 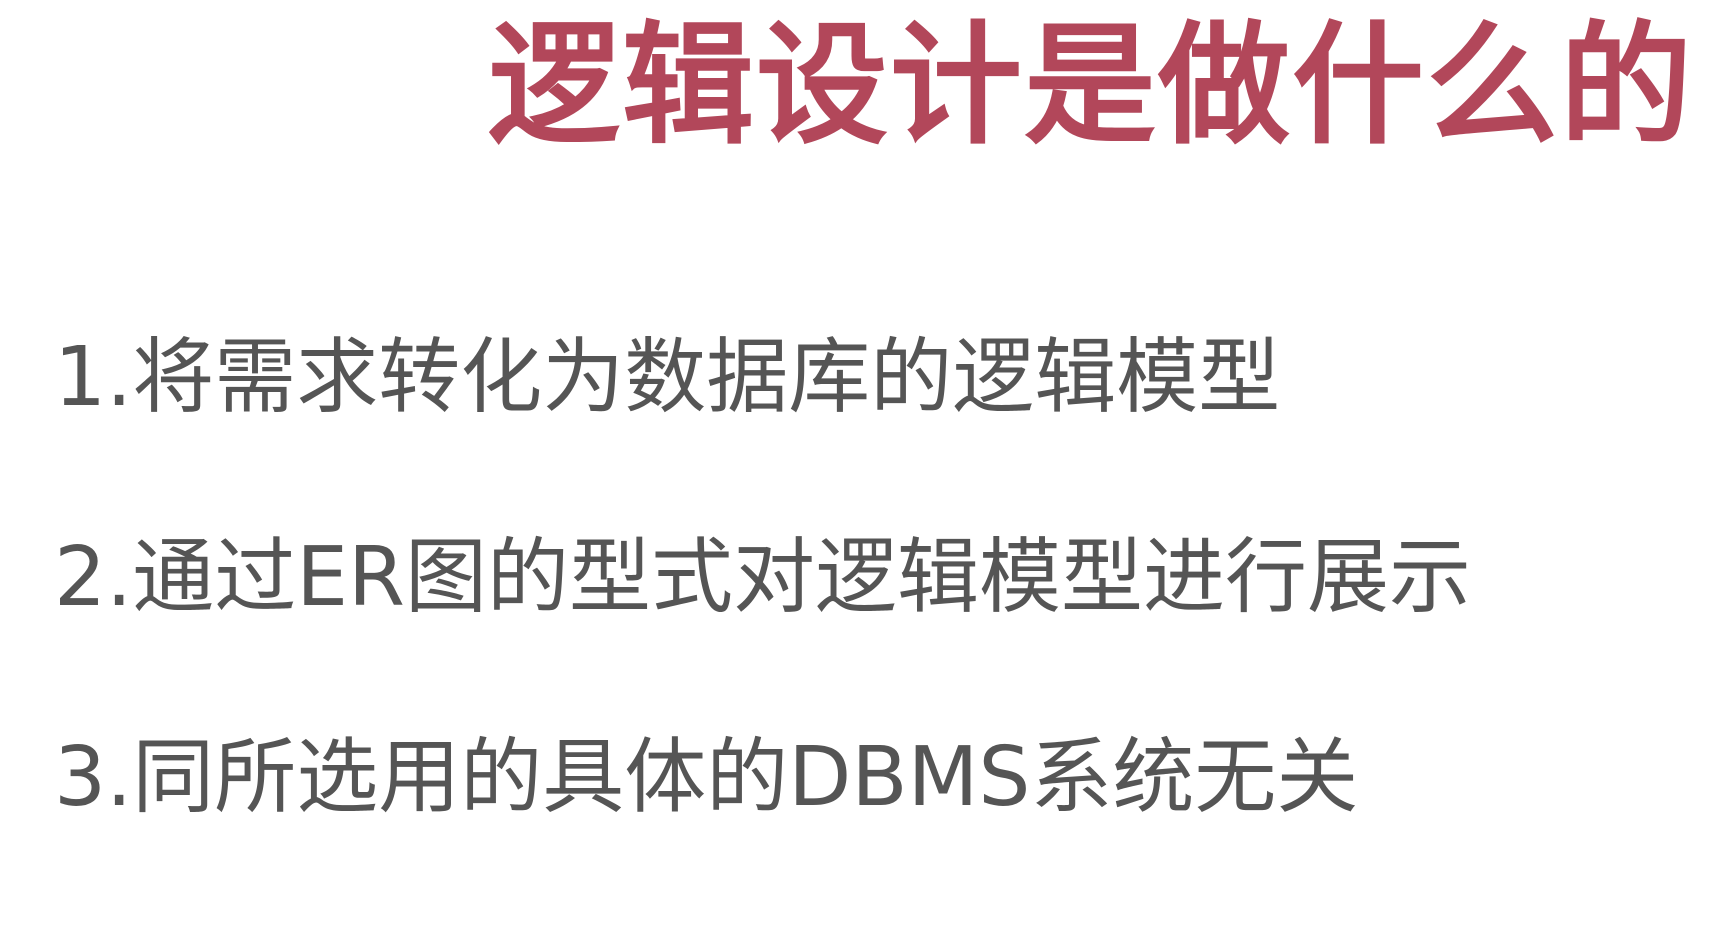 What do you see at coordinates (1091, 86) in the screenshot?
I see `slide-title: 逻辑设计是做什么的` at bounding box center [1091, 86].